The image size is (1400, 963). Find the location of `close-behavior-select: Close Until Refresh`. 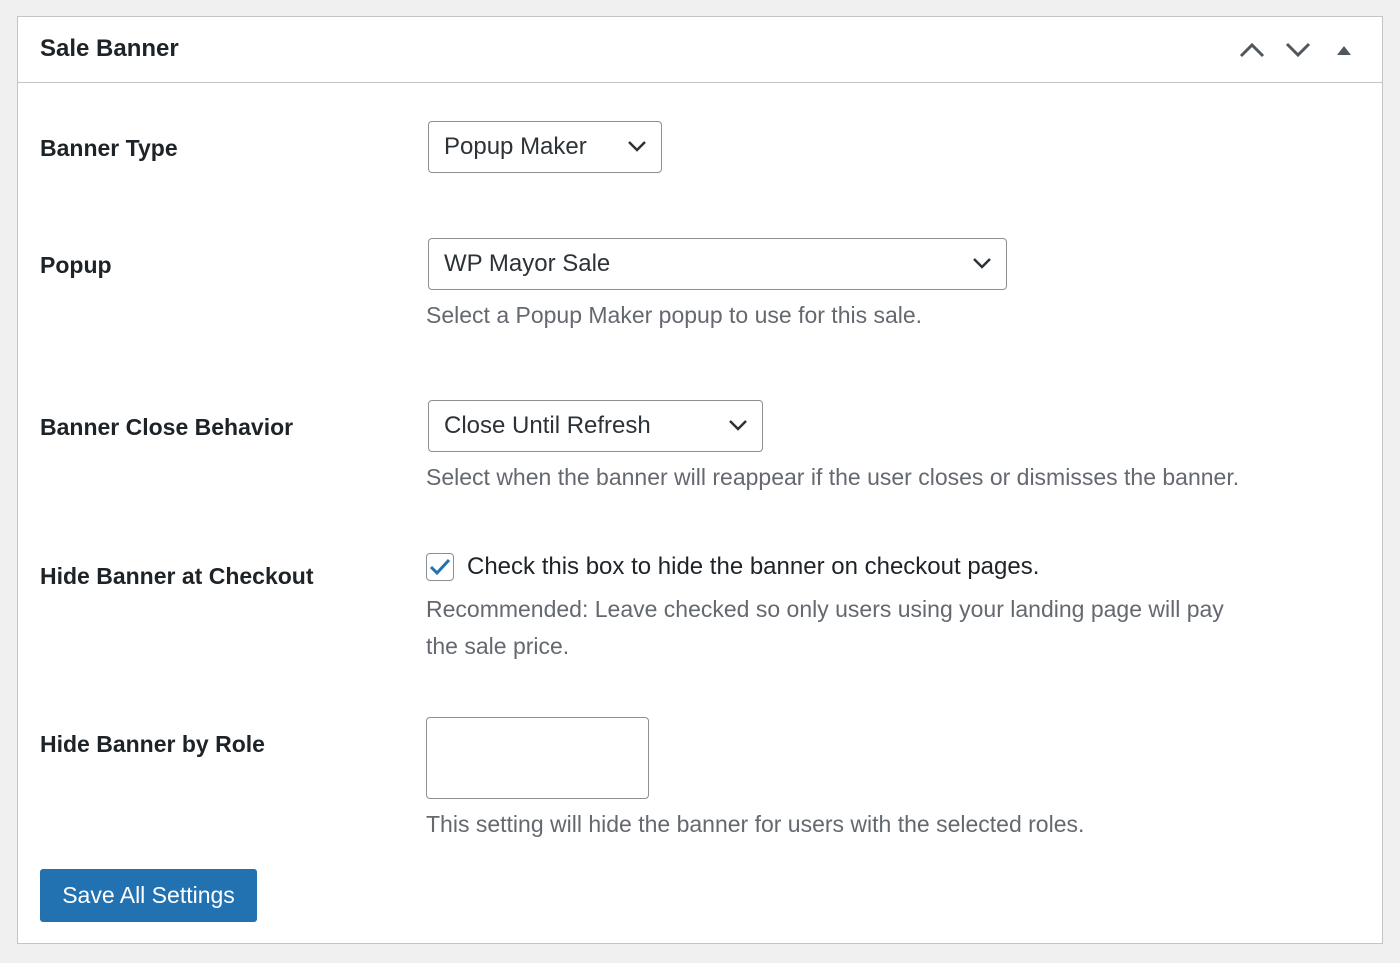

close-behavior-select: Close Until Refresh is located at coordinates (595, 426).